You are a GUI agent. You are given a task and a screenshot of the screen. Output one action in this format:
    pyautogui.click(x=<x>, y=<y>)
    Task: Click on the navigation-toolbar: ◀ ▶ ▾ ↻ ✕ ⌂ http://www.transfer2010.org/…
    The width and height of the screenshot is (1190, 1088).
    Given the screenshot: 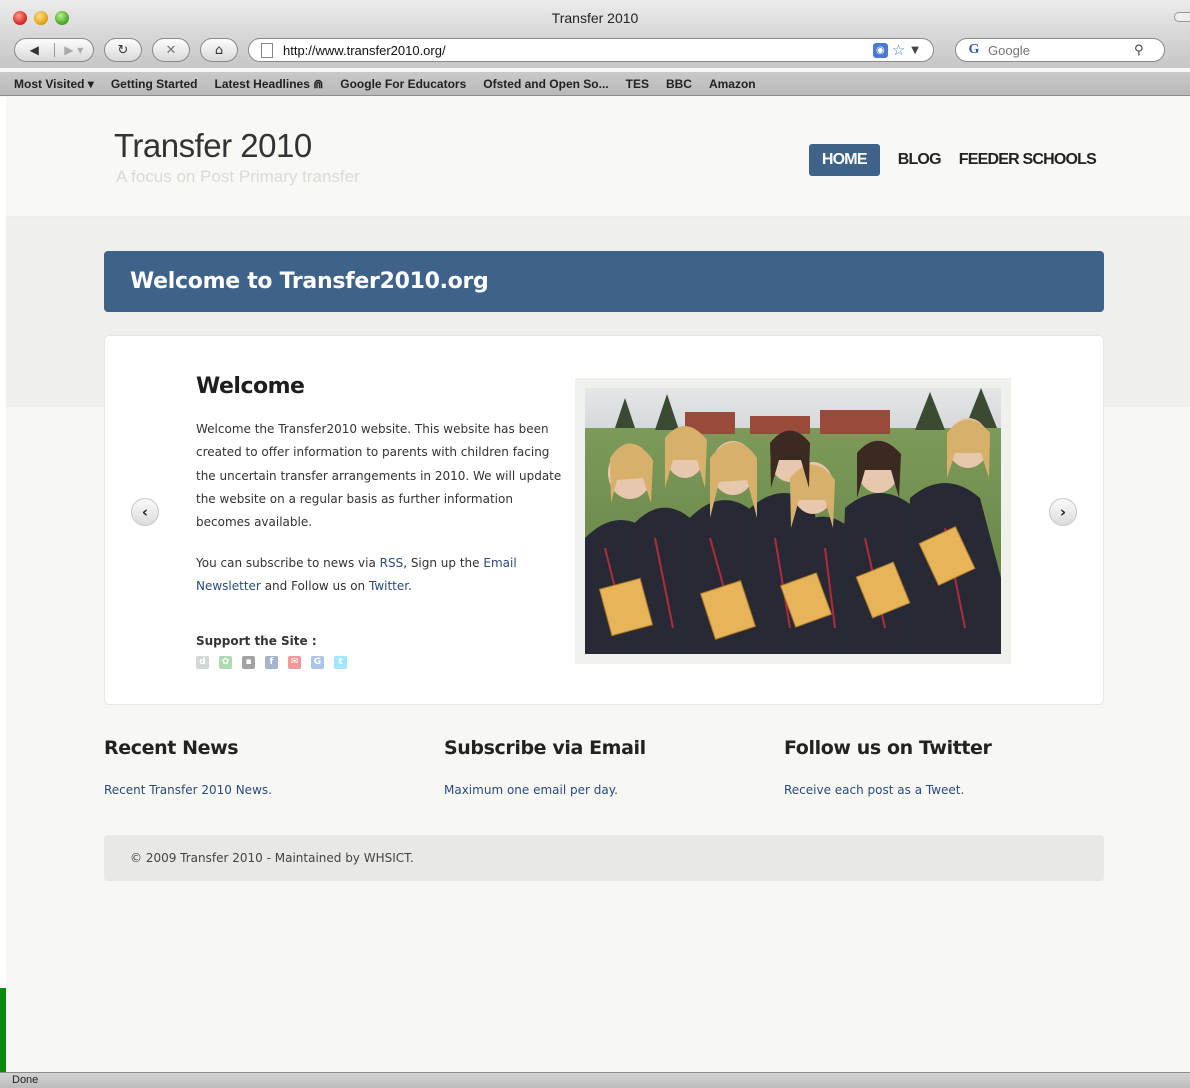 What is the action you would take?
    pyautogui.click(x=595, y=53)
    